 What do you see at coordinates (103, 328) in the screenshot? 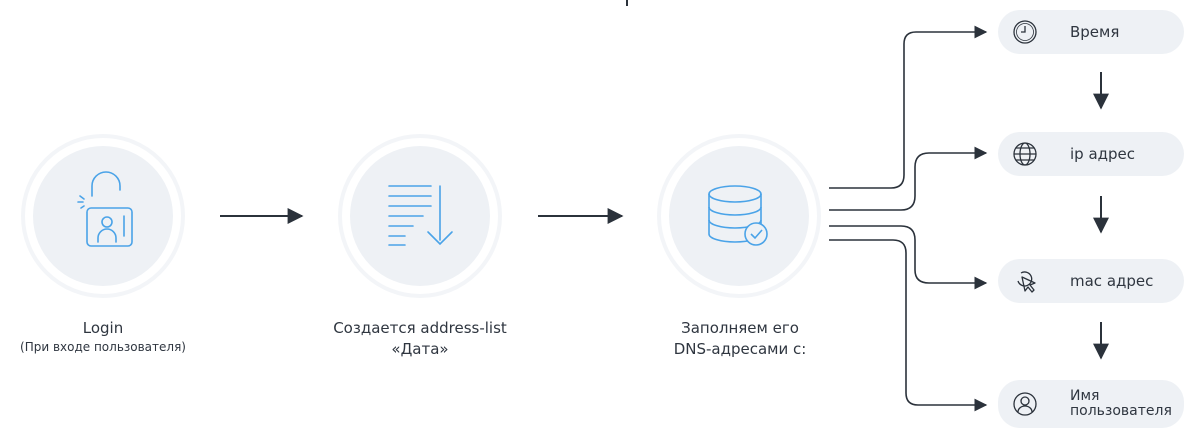
I see `step-login-label: Login` at bounding box center [103, 328].